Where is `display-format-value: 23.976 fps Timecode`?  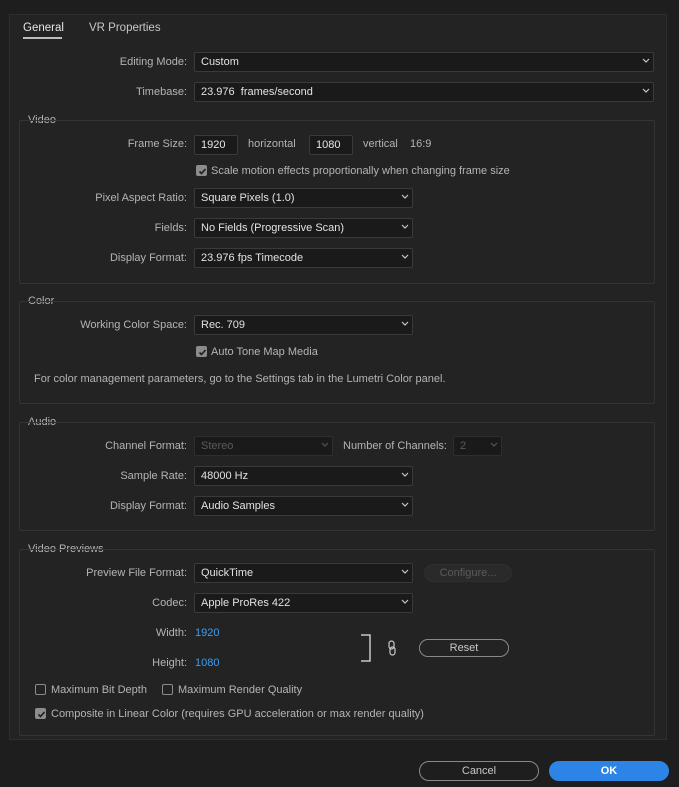 display-format-value: 23.976 fps Timecode is located at coordinates (252, 258).